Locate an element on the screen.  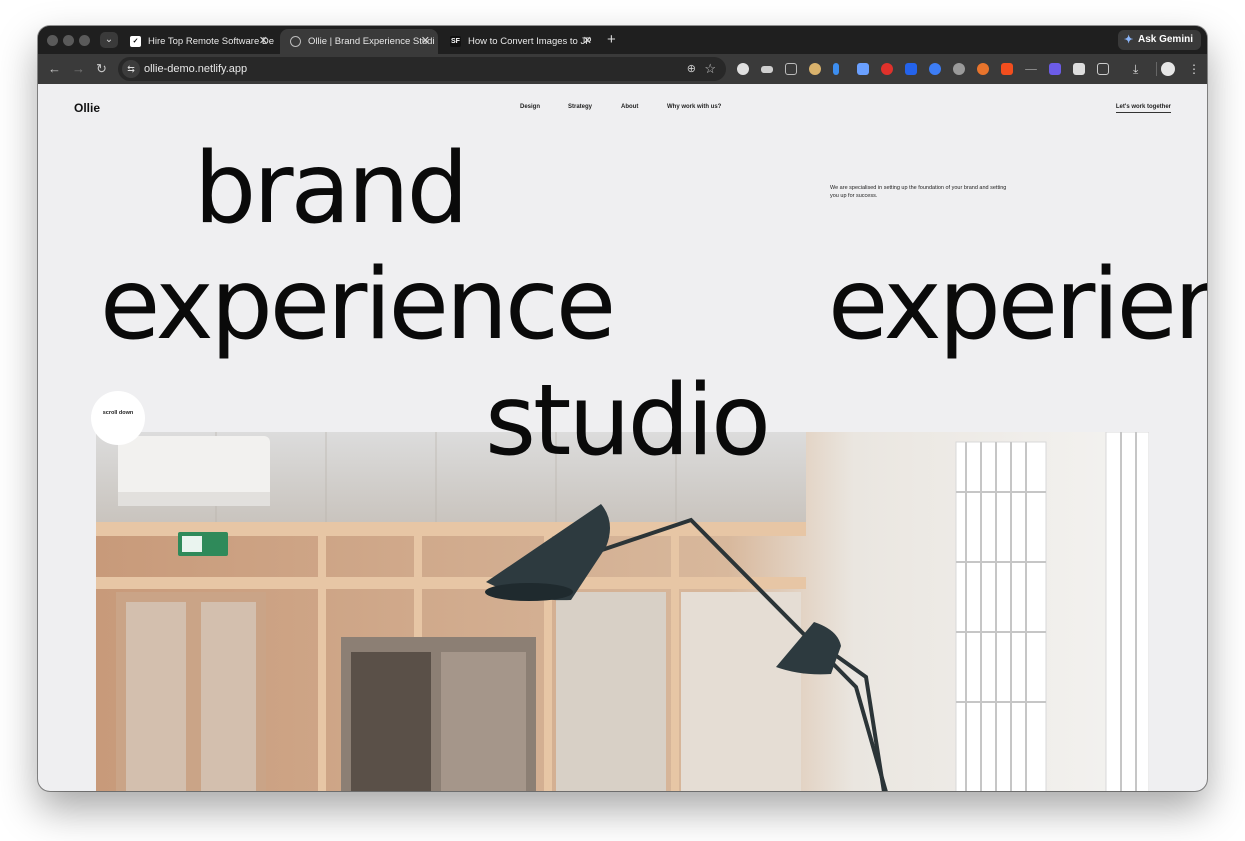
close-window-button is located at coordinates (52, 40).